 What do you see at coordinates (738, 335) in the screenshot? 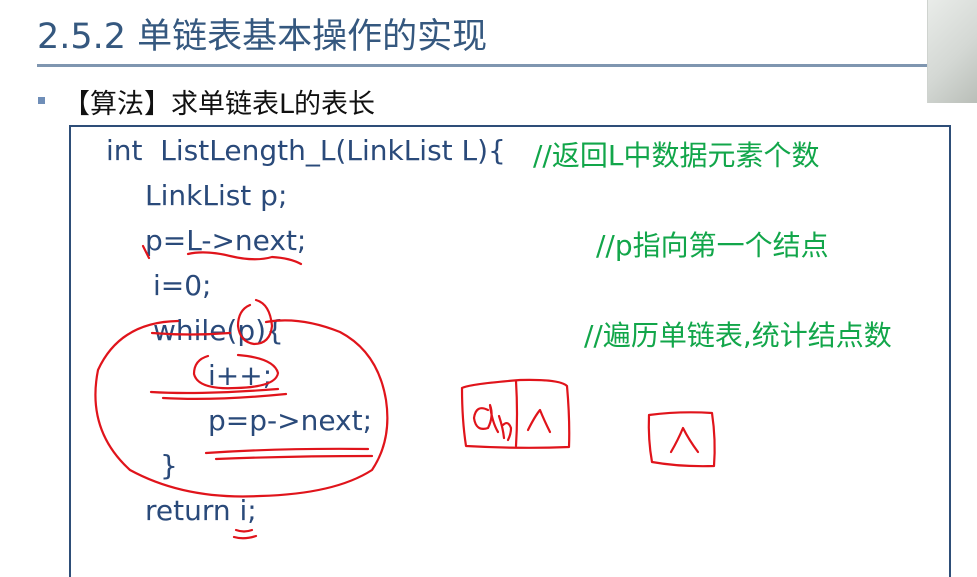
I see `comment-traverse: //遍历单链表,统计结点数` at bounding box center [738, 335].